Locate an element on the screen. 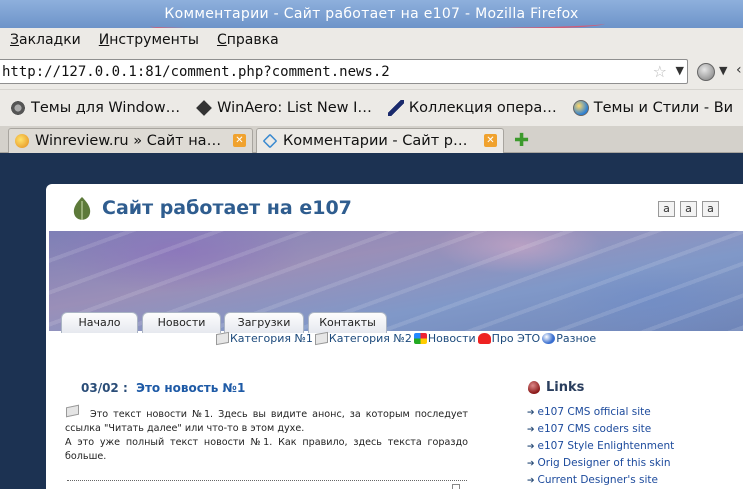 The height and width of the screenshot is (489, 743). bookmark-item: Темы и Стили - Ви is located at coordinates (653, 108).